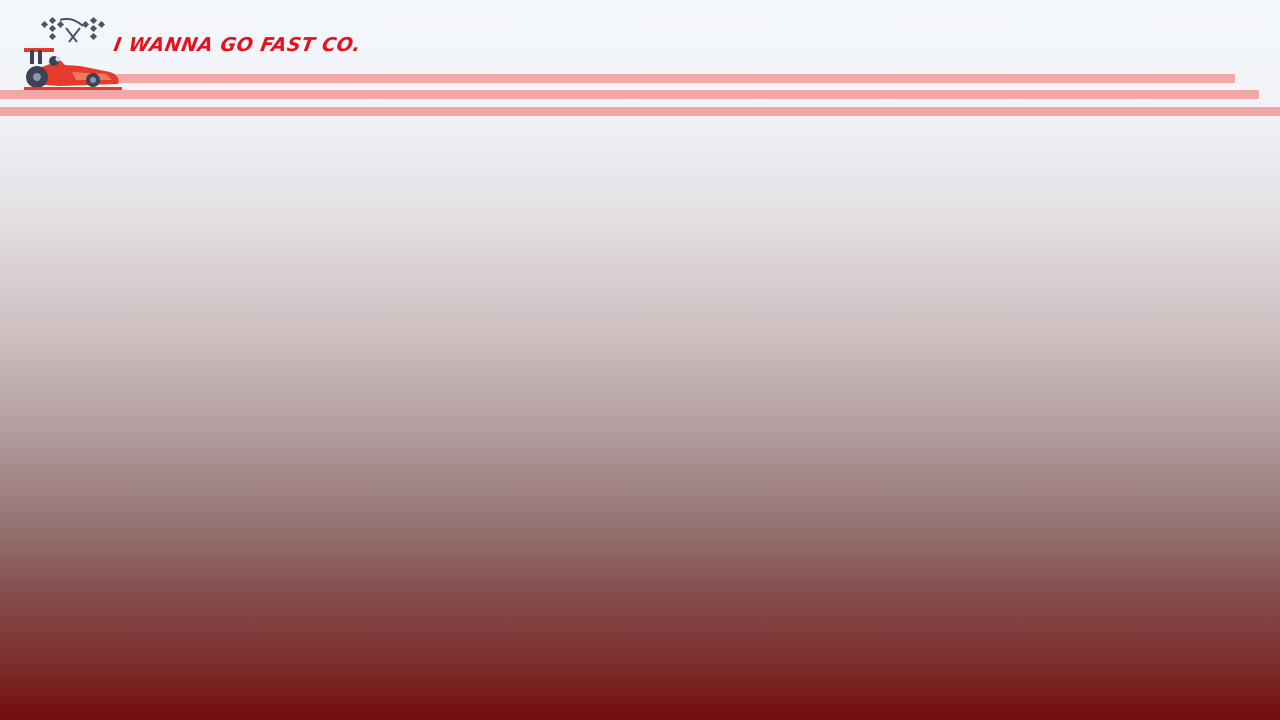 This screenshot has width=1280, height=720. What do you see at coordinates (640, 111) in the screenshot?
I see `speed-stripe` at bounding box center [640, 111].